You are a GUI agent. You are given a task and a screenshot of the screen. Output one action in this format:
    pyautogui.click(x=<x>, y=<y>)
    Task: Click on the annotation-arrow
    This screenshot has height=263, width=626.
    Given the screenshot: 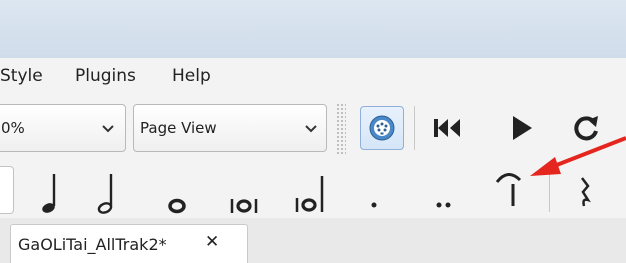 What is the action you would take?
    pyautogui.click(x=578, y=156)
    